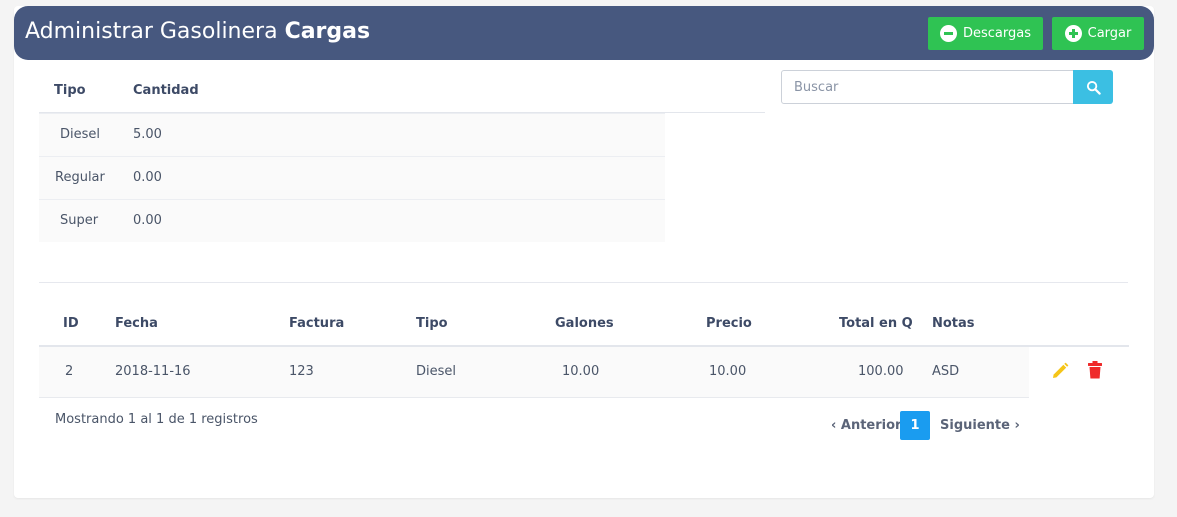 Image resolution: width=1177 pixels, height=517 pixels. I want to click on column-header-fecha: Fecha, so click(136, 323).